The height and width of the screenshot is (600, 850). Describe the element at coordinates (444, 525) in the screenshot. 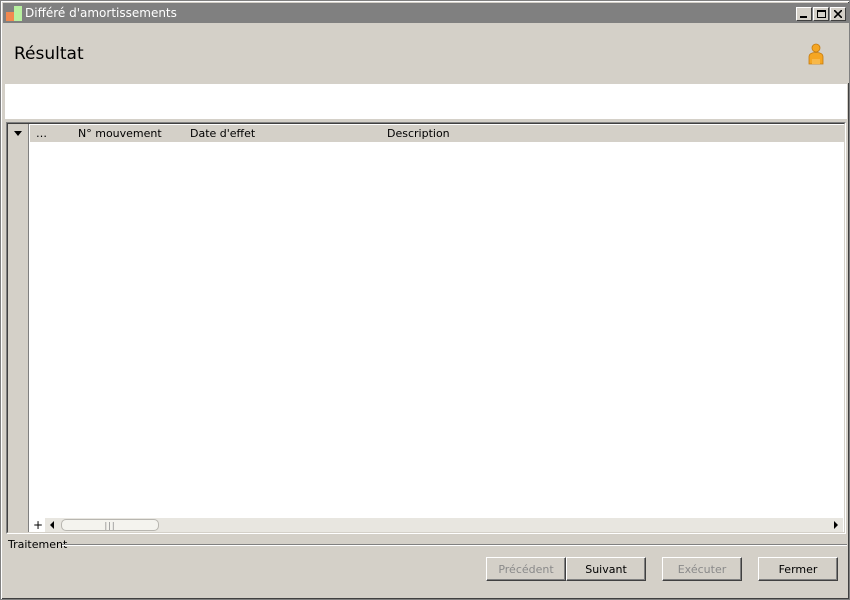

I see `horizontal-scrollbar: |||` at that location.